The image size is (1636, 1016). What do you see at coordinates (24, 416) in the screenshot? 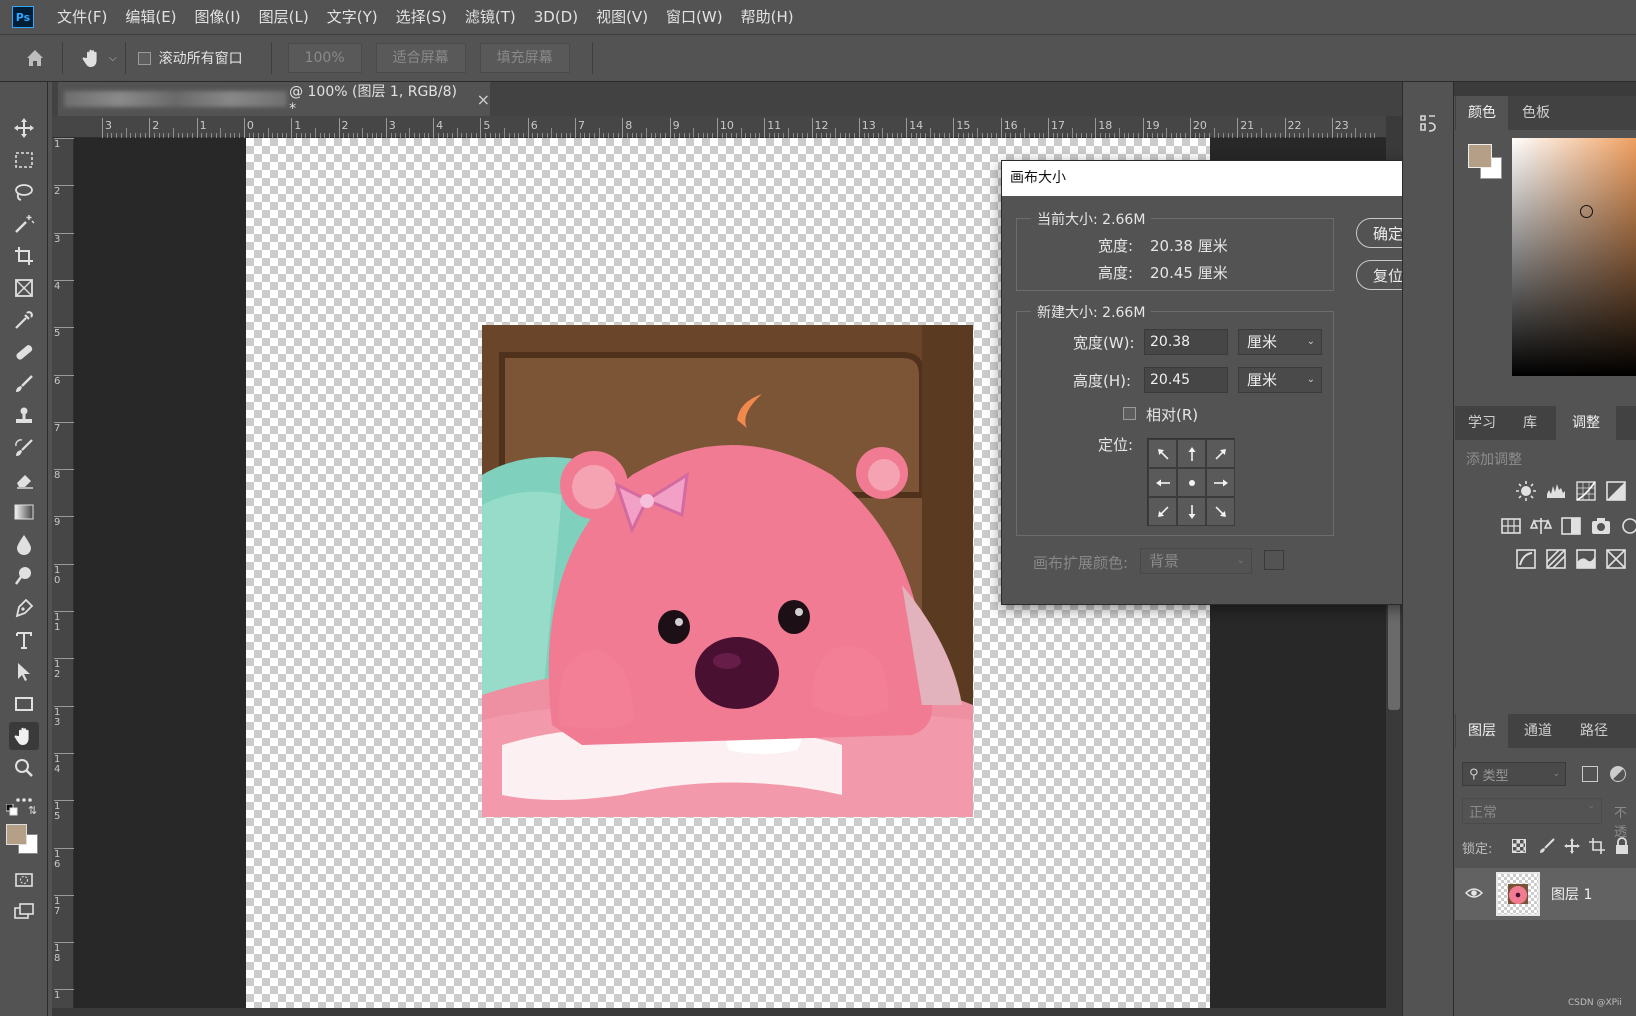
I see `clone-stamp-icon` at bounding box center [24, 416].